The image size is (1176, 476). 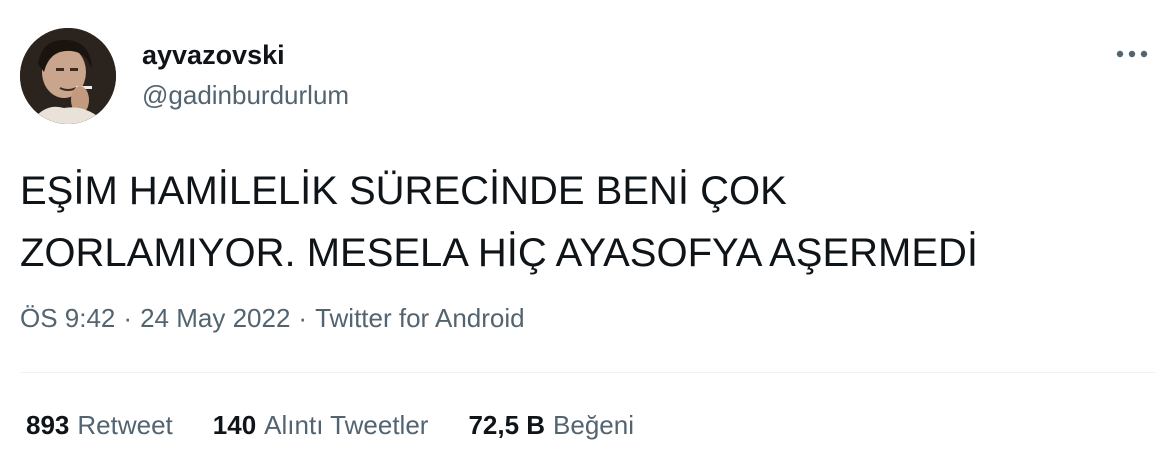 I want to click on profile-photo-icon, so click(x=68, y=76).